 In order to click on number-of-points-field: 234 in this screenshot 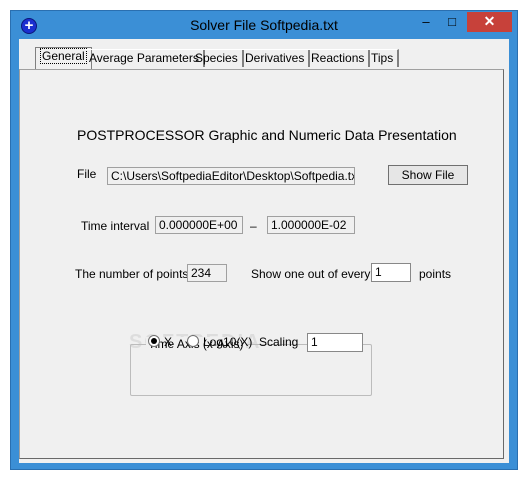, I will do `click(207, 273)`.